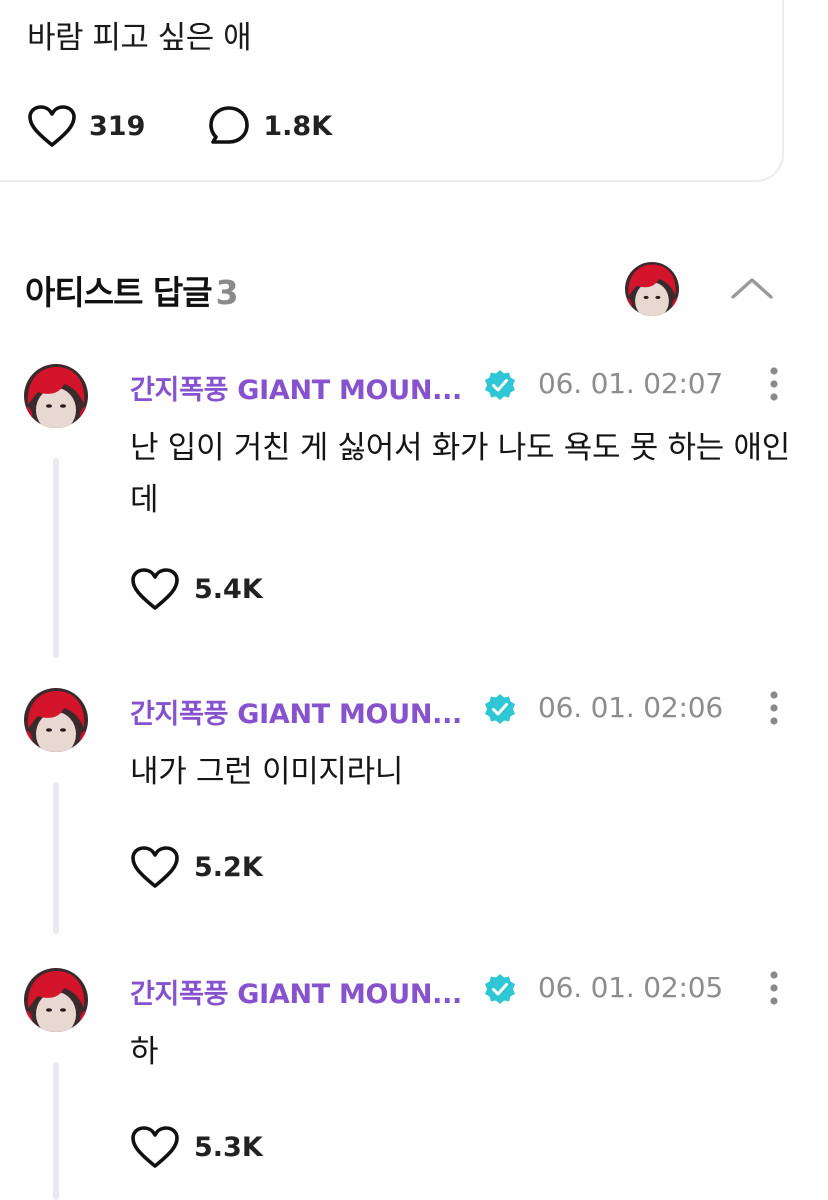 The height and width of the screenshot is (1200, 828). What do you see at coordinates (630, 707) in the screenshot?
I see `comment-time: 06. 01. 02:06` at bounding box center [630, 707].